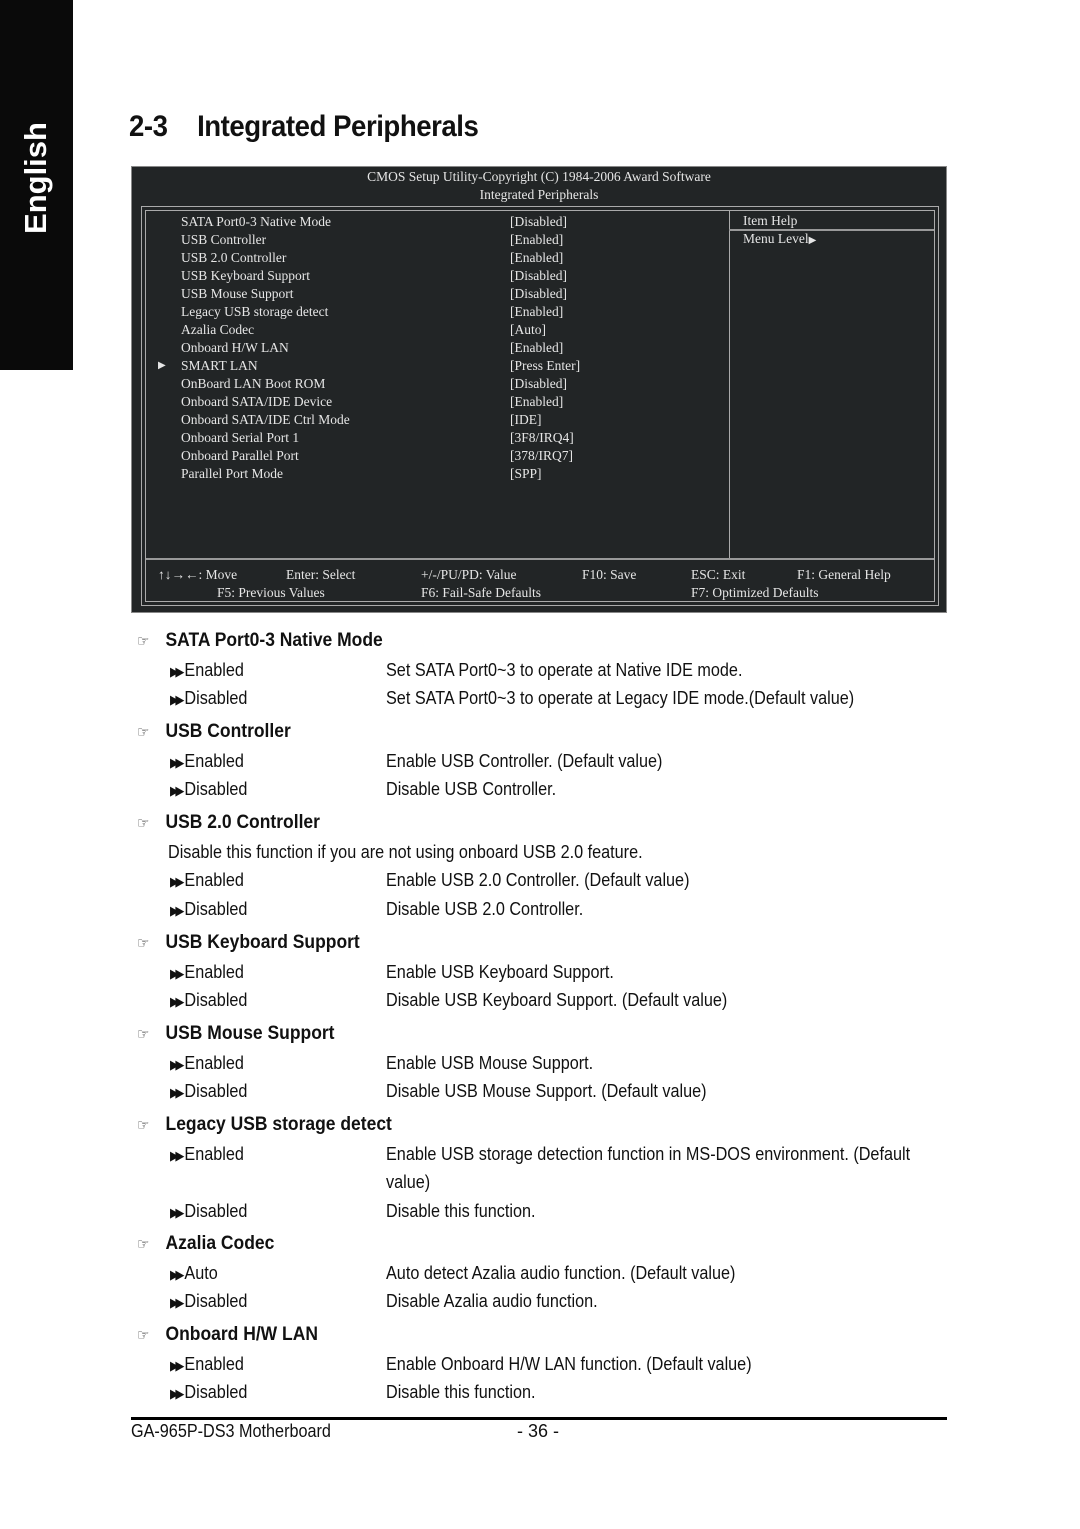 This screenshot has height=1529, width=1080. I want to click on setting-heading: ☞ Onboard H/W LAN, so click(227, 1335).